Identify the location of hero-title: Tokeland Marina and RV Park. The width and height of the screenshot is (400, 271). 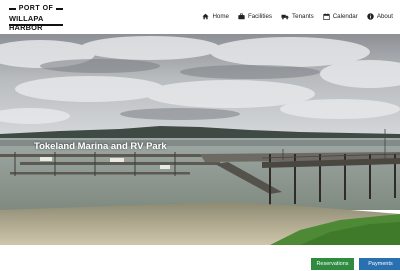
(100, 146).